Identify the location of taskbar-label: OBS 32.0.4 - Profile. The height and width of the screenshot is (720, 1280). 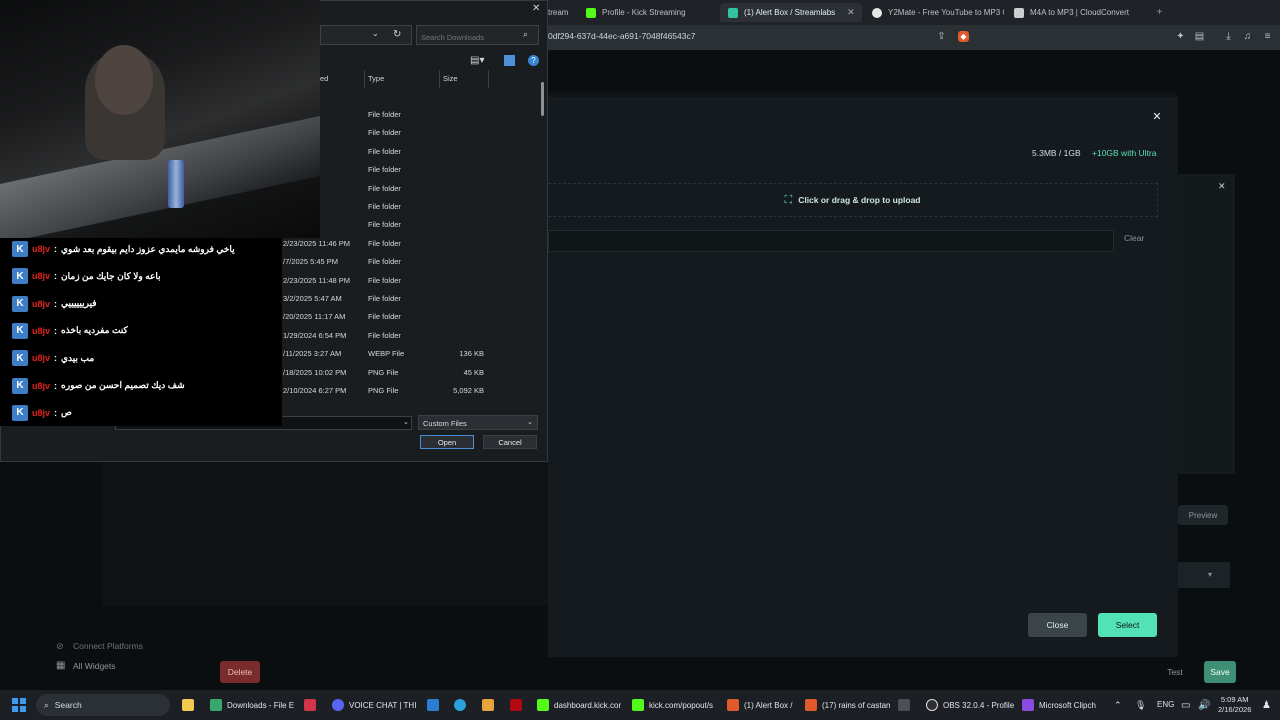
(978, 705).